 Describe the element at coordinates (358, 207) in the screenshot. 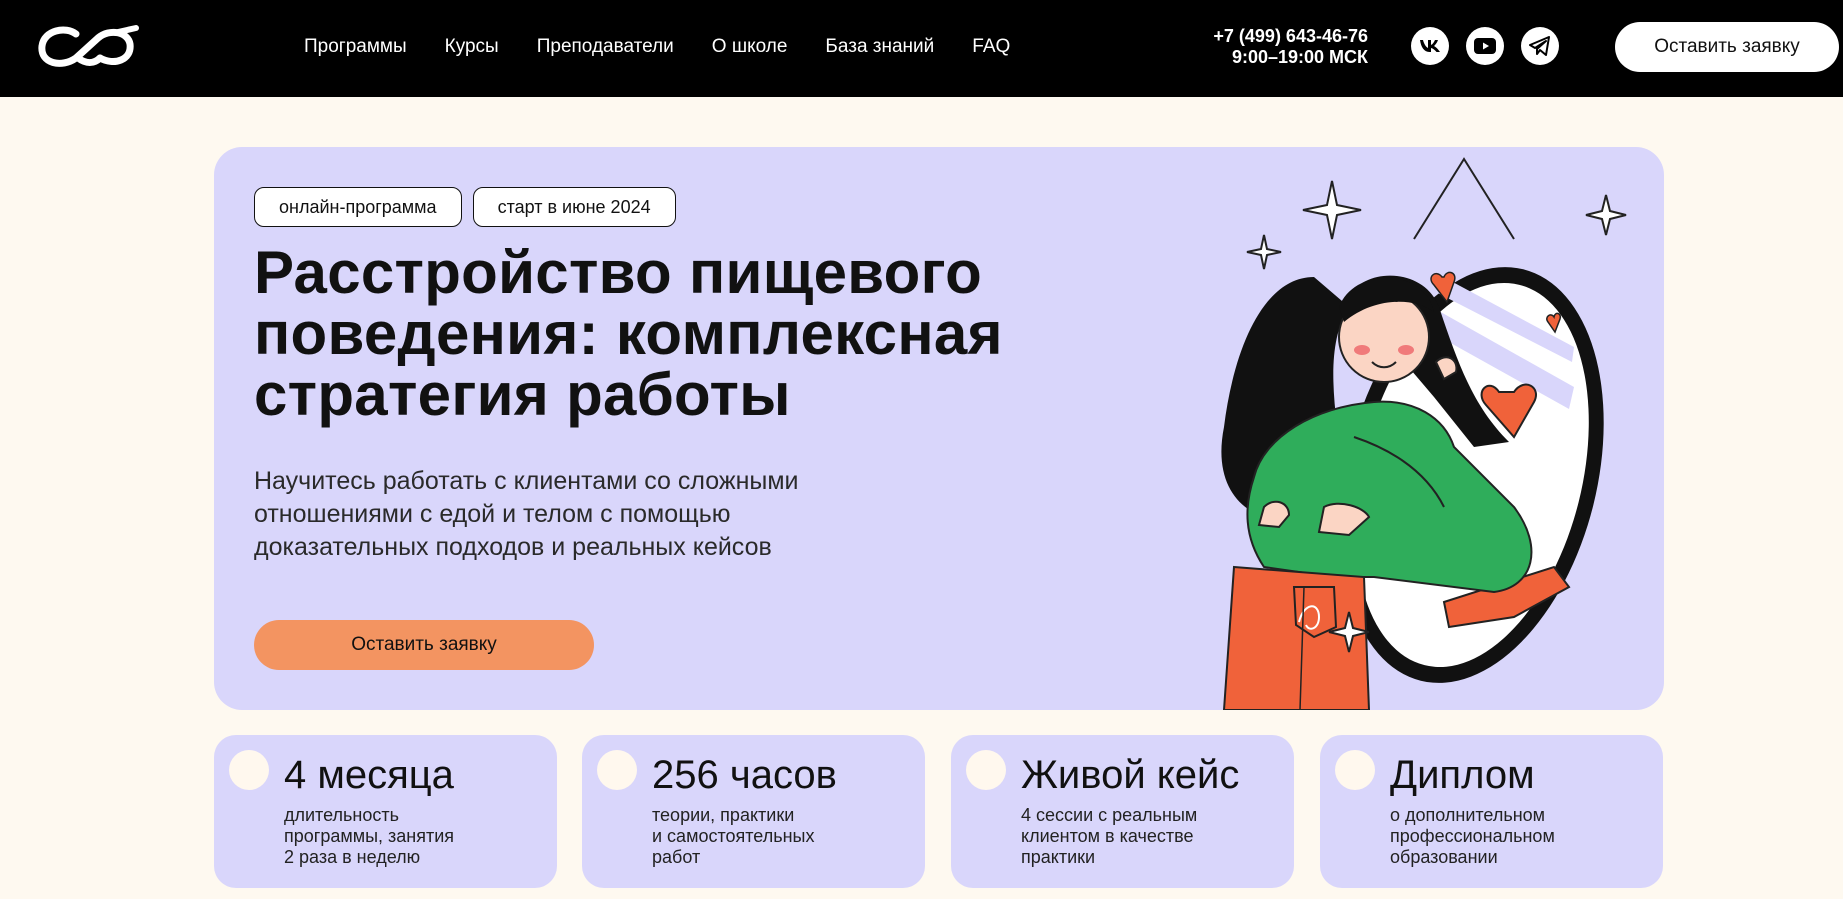

I see `format-tag: онлайн-программа` at that location.